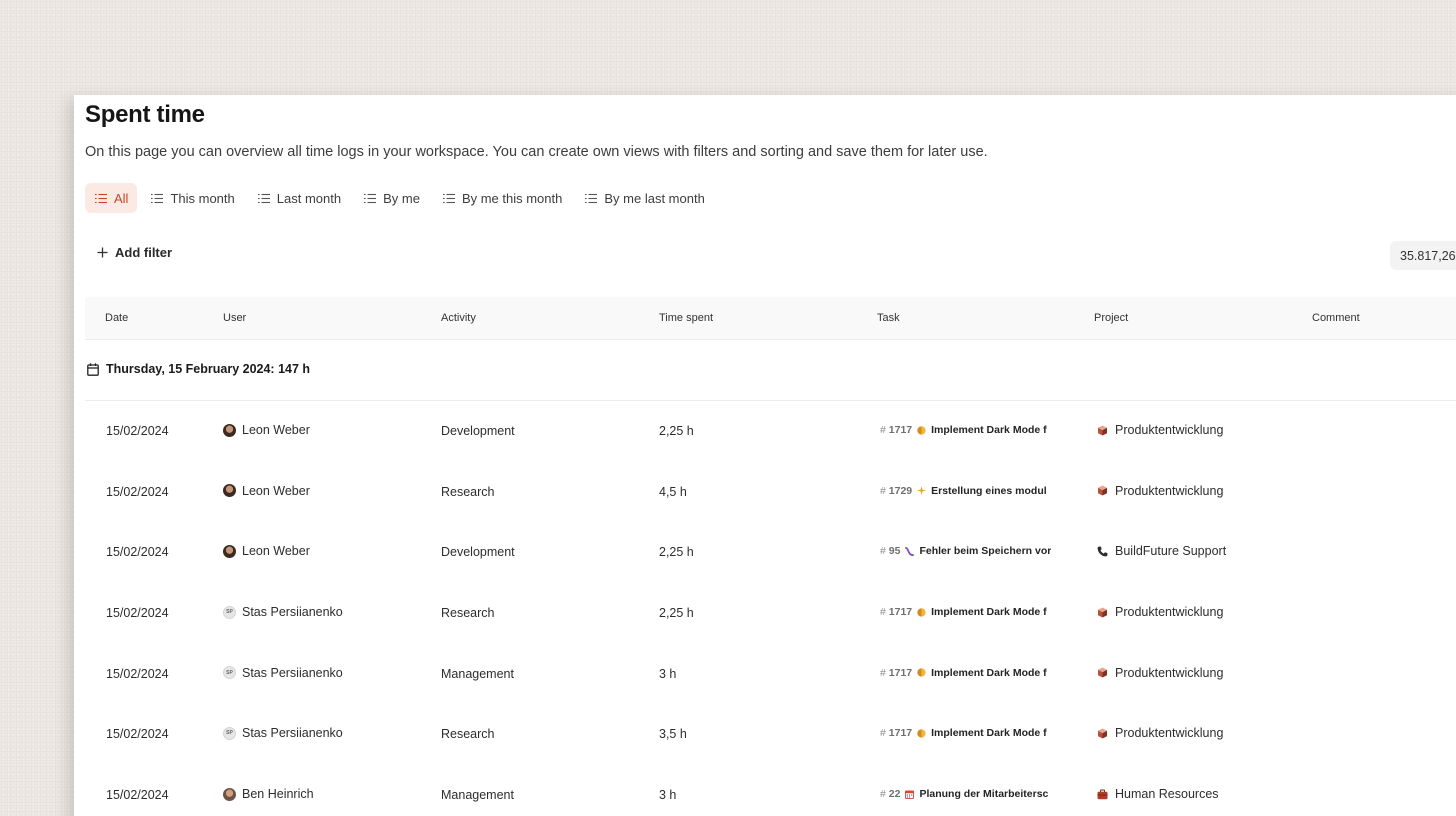  Describe the element at coordinates (910, 551) in the screenshot. I see `squiggle-icon` at that location.